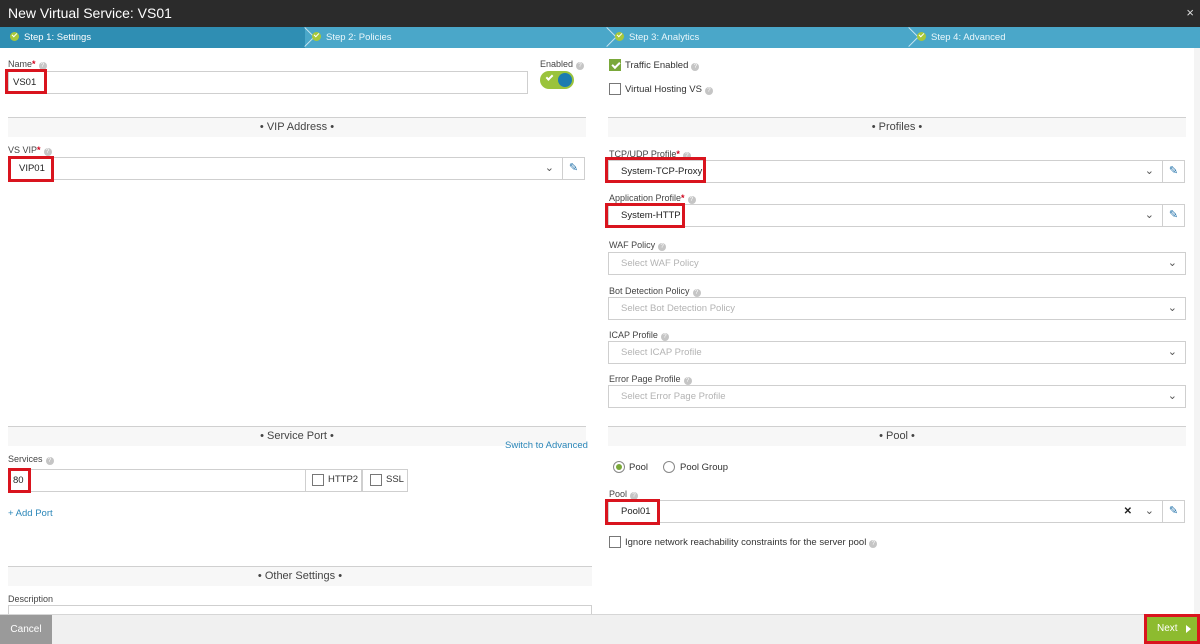 The width and height of the screenshot is (1200, 644). What do you see at coordinates (619, 467) in the screenshot?
I see `pool-radio` at bounding box center [619, 467].